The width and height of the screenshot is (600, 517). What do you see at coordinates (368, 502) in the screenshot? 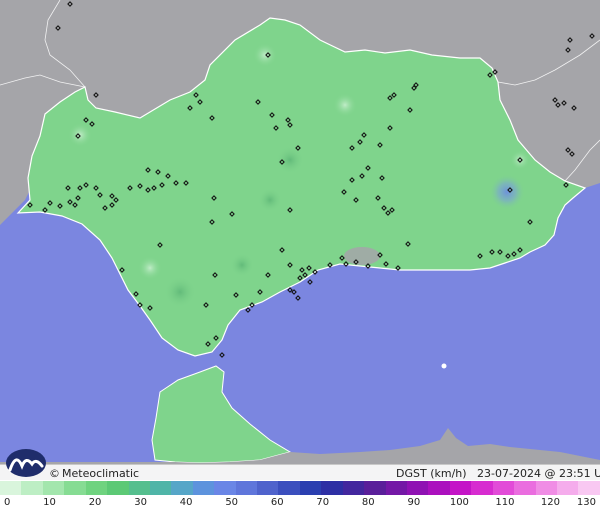
I see `scale-tick-label: 80` at bounding box center [368, 502].